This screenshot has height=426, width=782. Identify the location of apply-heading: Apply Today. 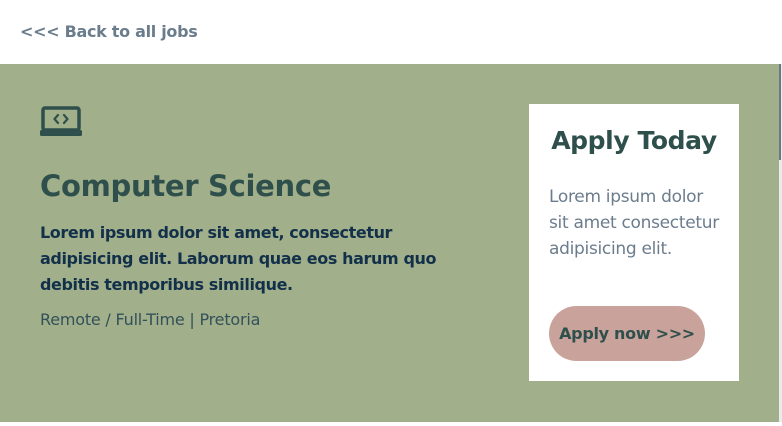
(634, 140).